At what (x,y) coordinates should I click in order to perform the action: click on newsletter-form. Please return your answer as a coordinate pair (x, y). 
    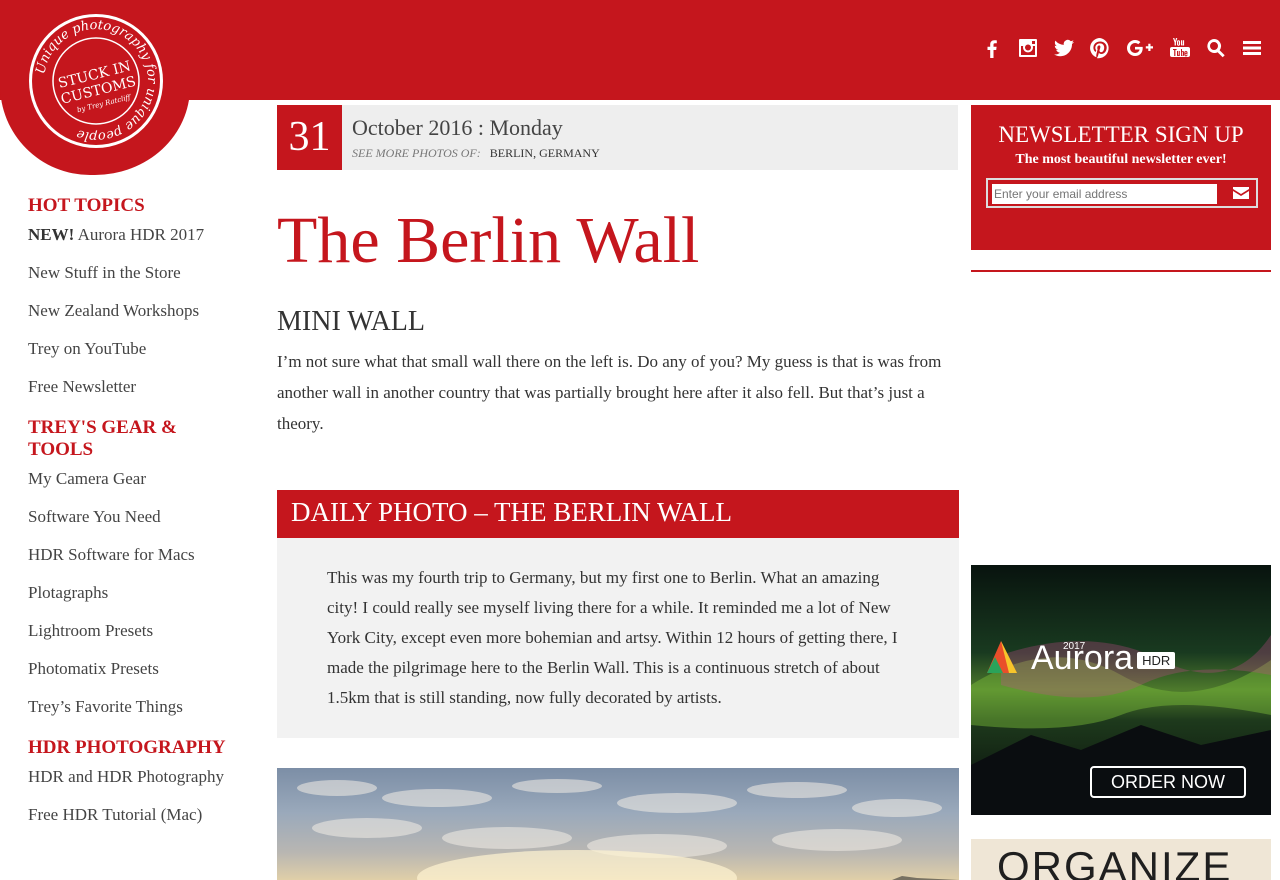
    Looking at the image, I should click on (1122, 193).